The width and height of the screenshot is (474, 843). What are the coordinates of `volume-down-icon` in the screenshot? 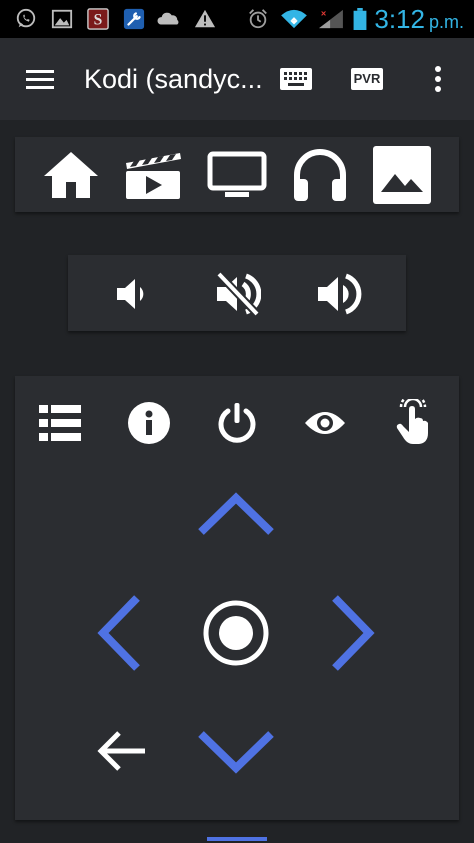 It's located at (130, 294).